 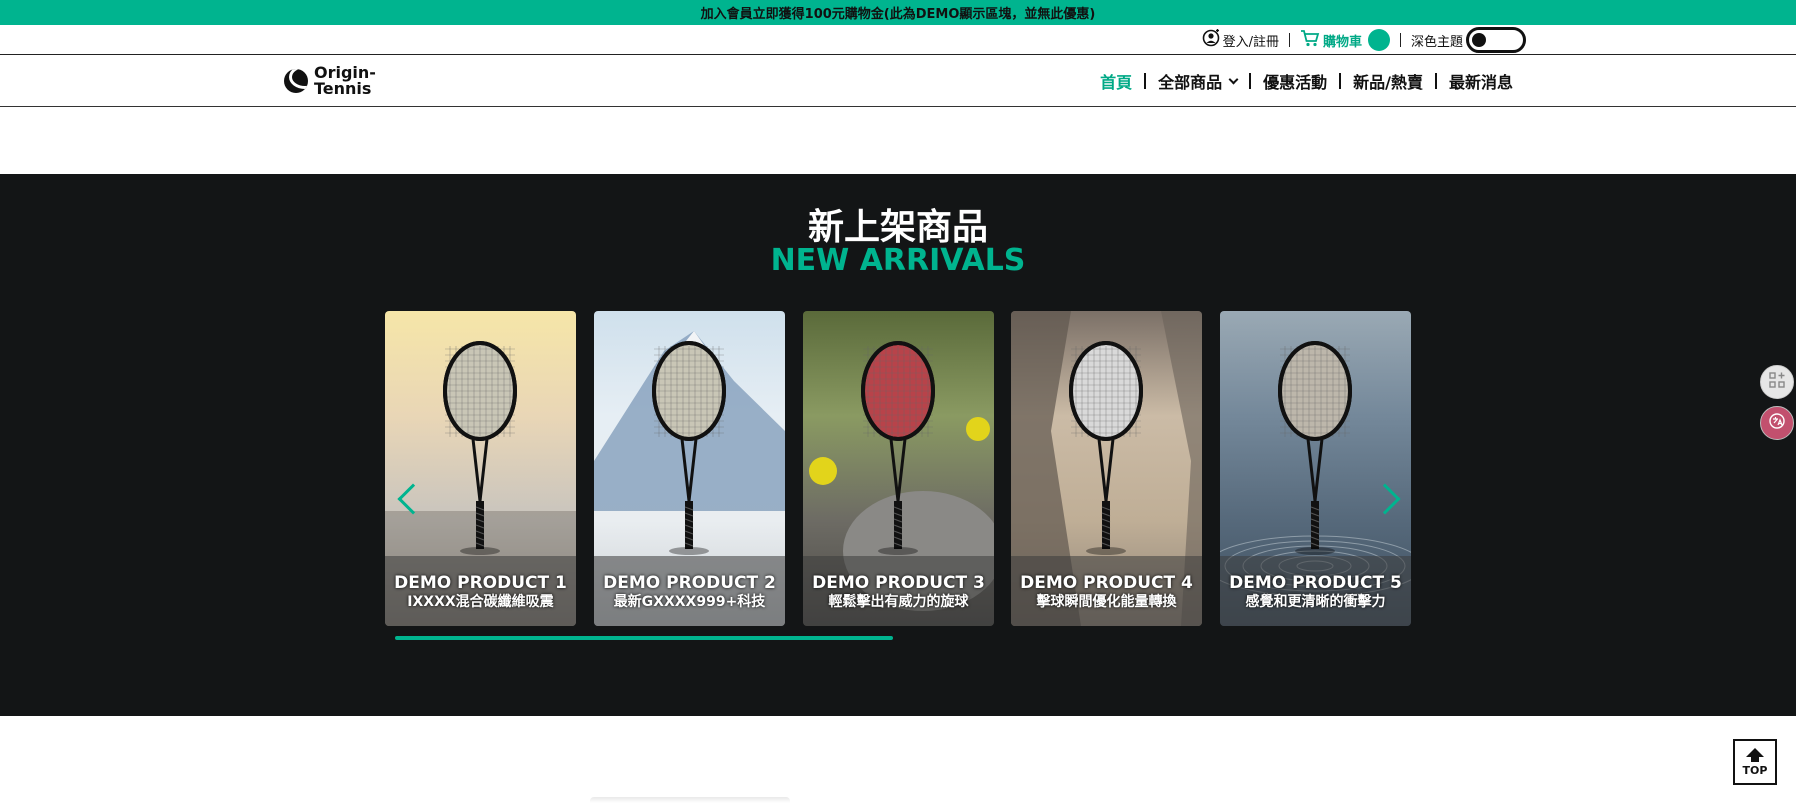 What do you see at coordinates (1755, 759) in the screenshot?
I see `arrow-up-icon-stem` at bounding box center [1755, 759].